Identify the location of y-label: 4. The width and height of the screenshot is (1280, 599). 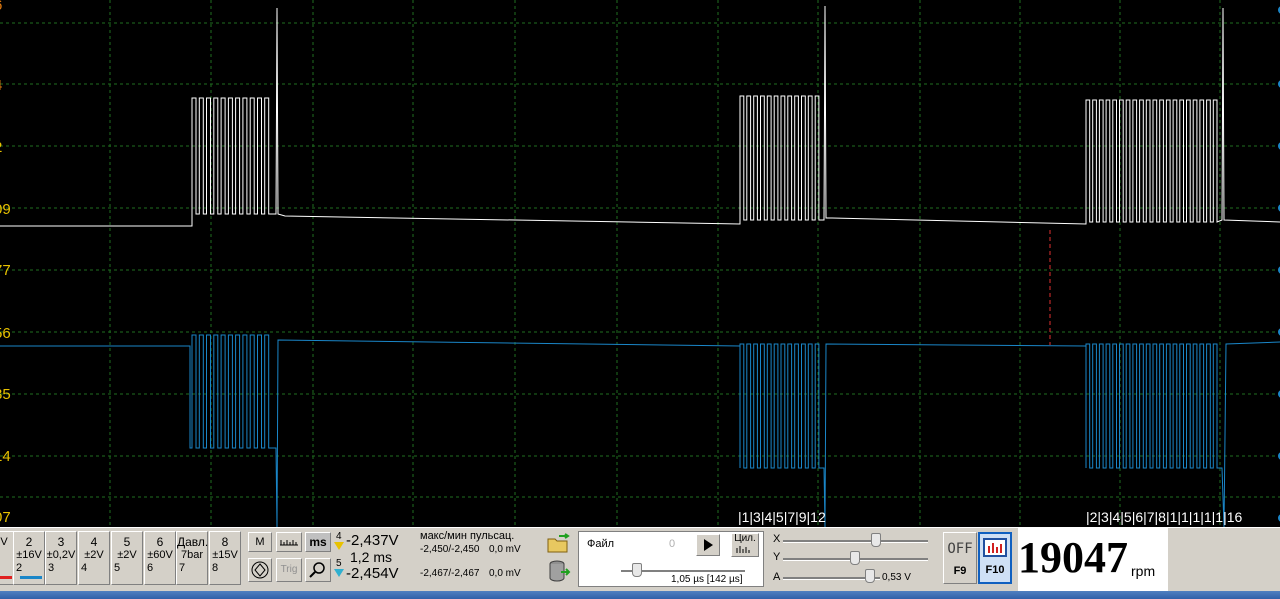
(1, 85).